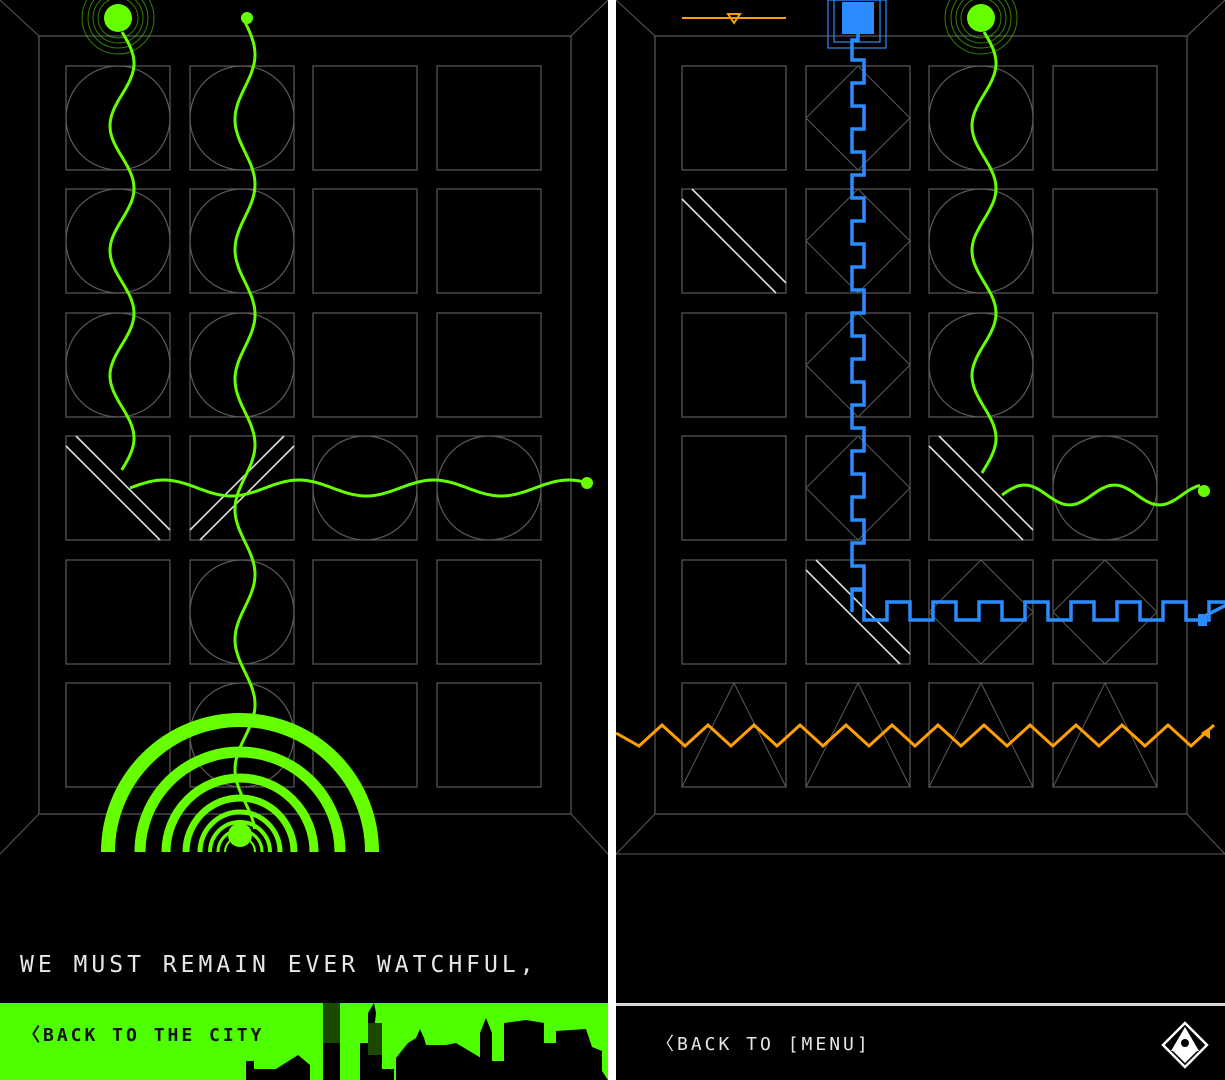 This screenshot has width=1225, height=1080. I want to click on back-to-menu-bar: 〈BACK TO [MENU], so click(920, 1041).